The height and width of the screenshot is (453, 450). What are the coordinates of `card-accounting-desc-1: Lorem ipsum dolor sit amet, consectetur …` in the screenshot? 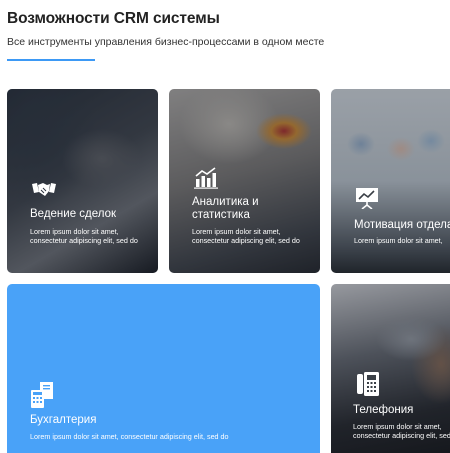 It's located at (129, 436).